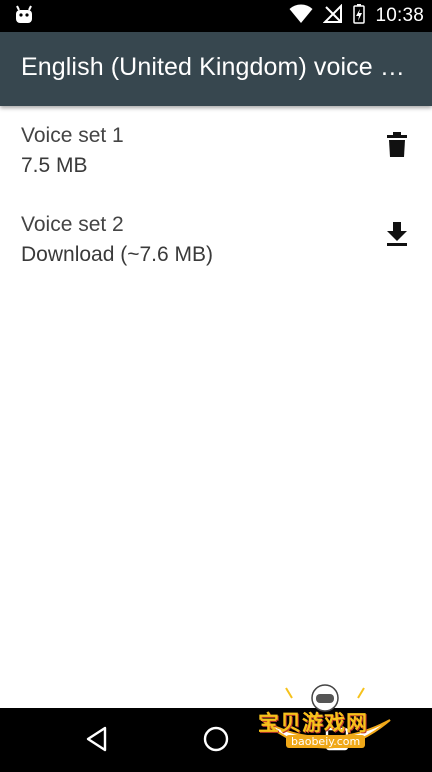  I want to click on app-bar: English (United Kingdom) voice sets, so click(216, 69).